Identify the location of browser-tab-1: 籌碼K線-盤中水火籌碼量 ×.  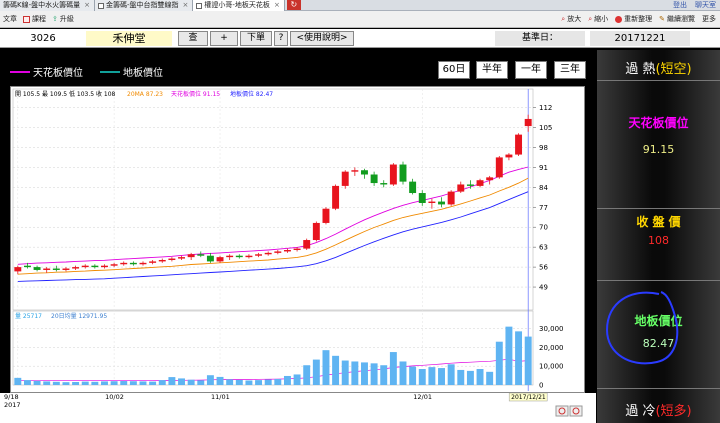
(47, 5).